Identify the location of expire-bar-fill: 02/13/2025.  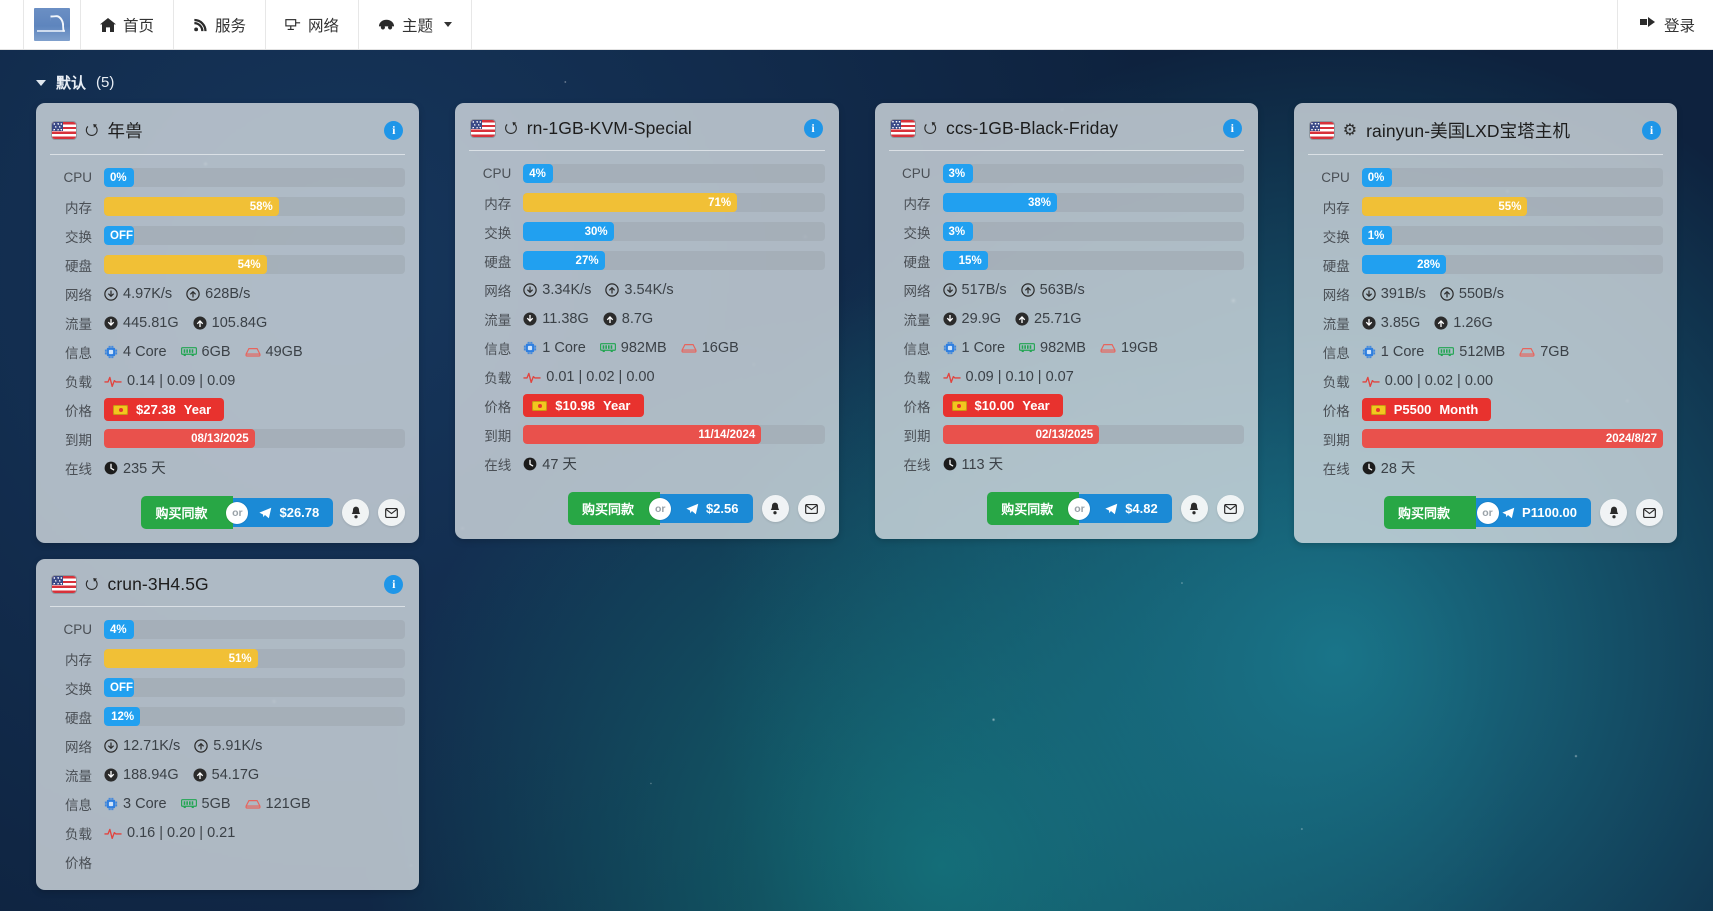
(1021, 434).